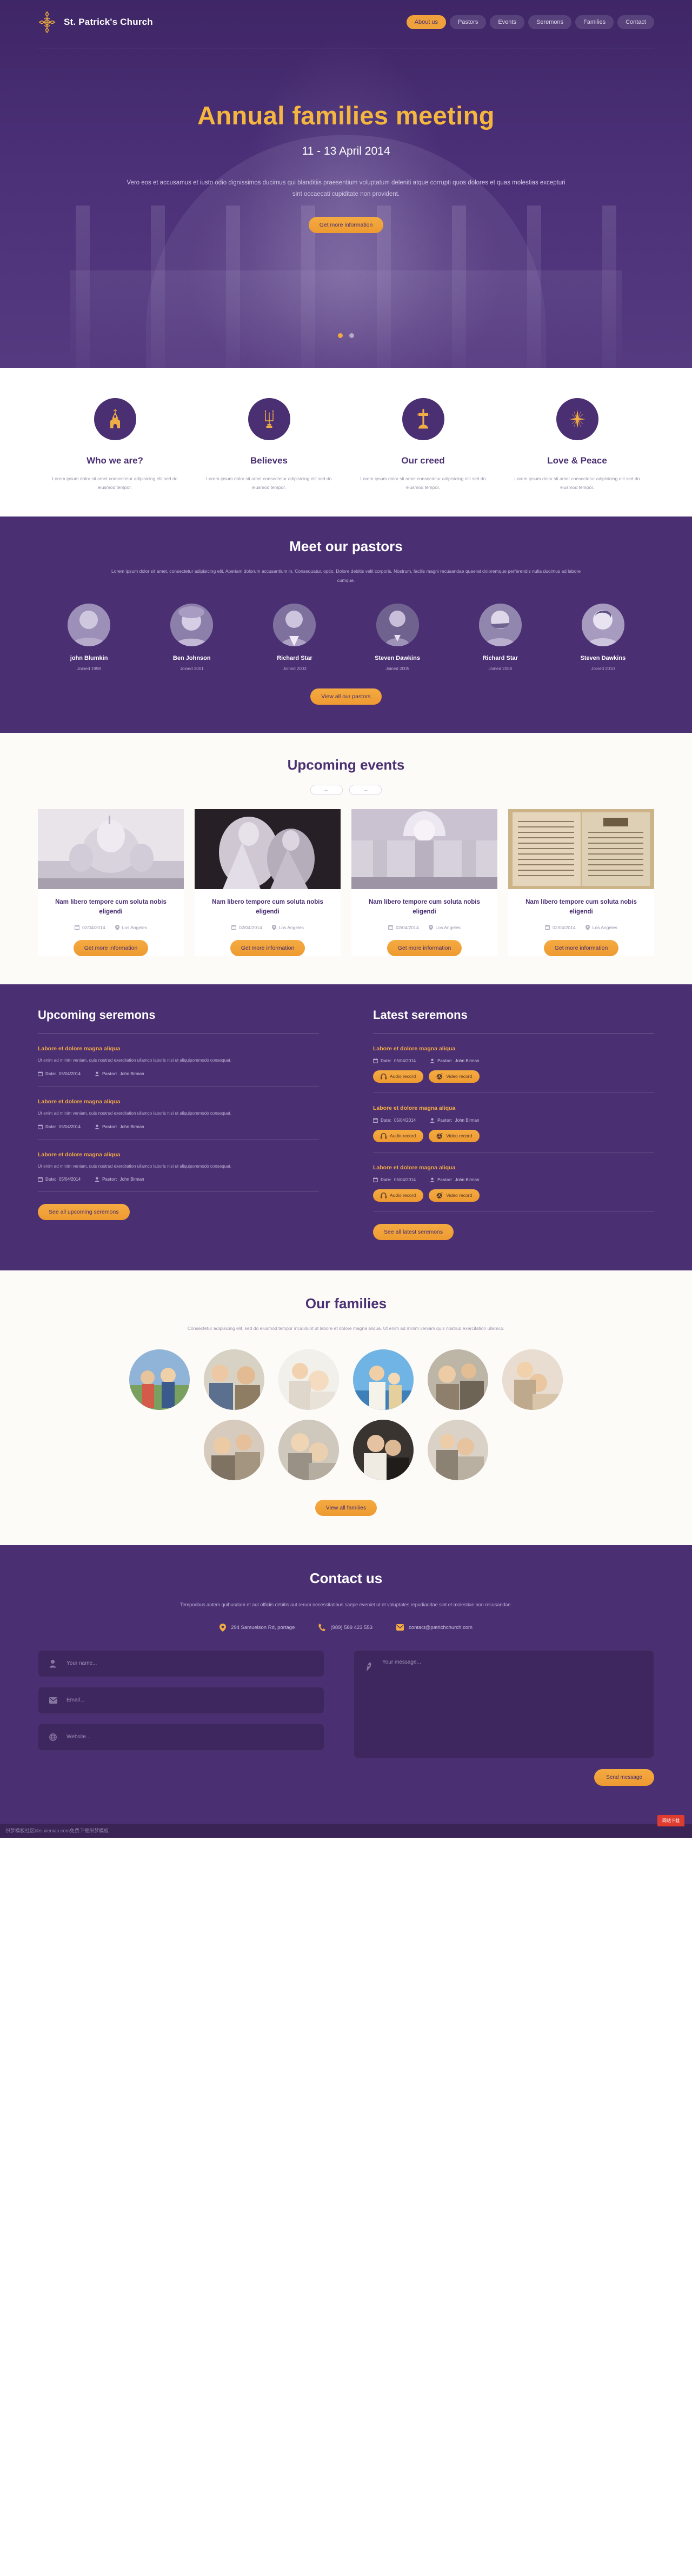 The height and width of the screenshot is (2576, 692). I want to click on pastor-name: john Blumkin, so click(89, 658).